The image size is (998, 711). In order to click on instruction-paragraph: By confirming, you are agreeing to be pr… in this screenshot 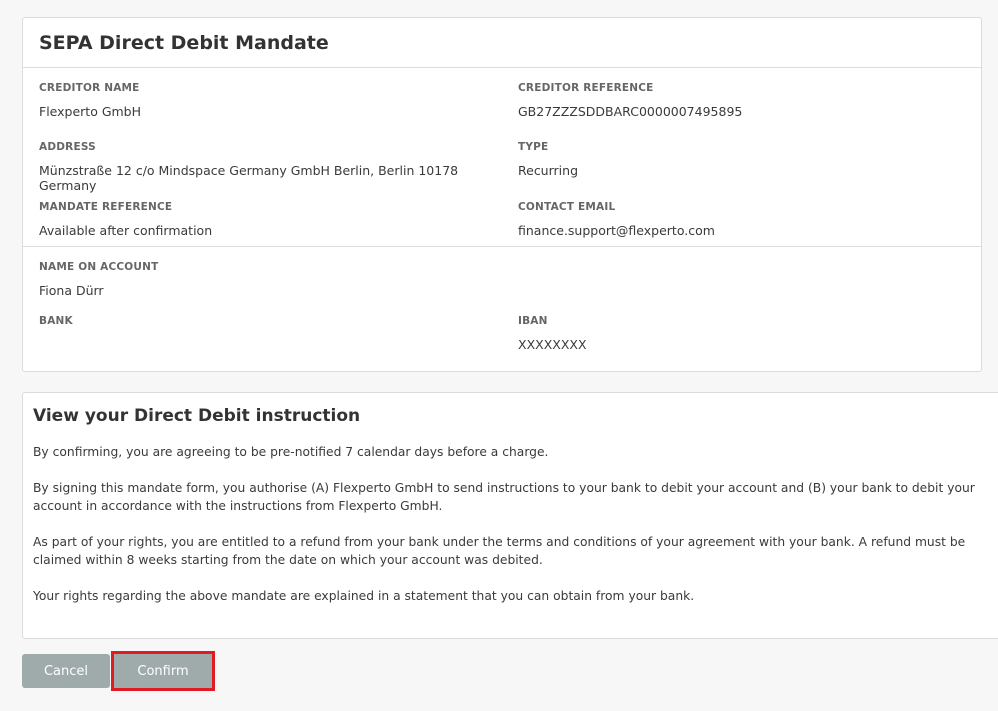, I will do `click(291, 452)`.